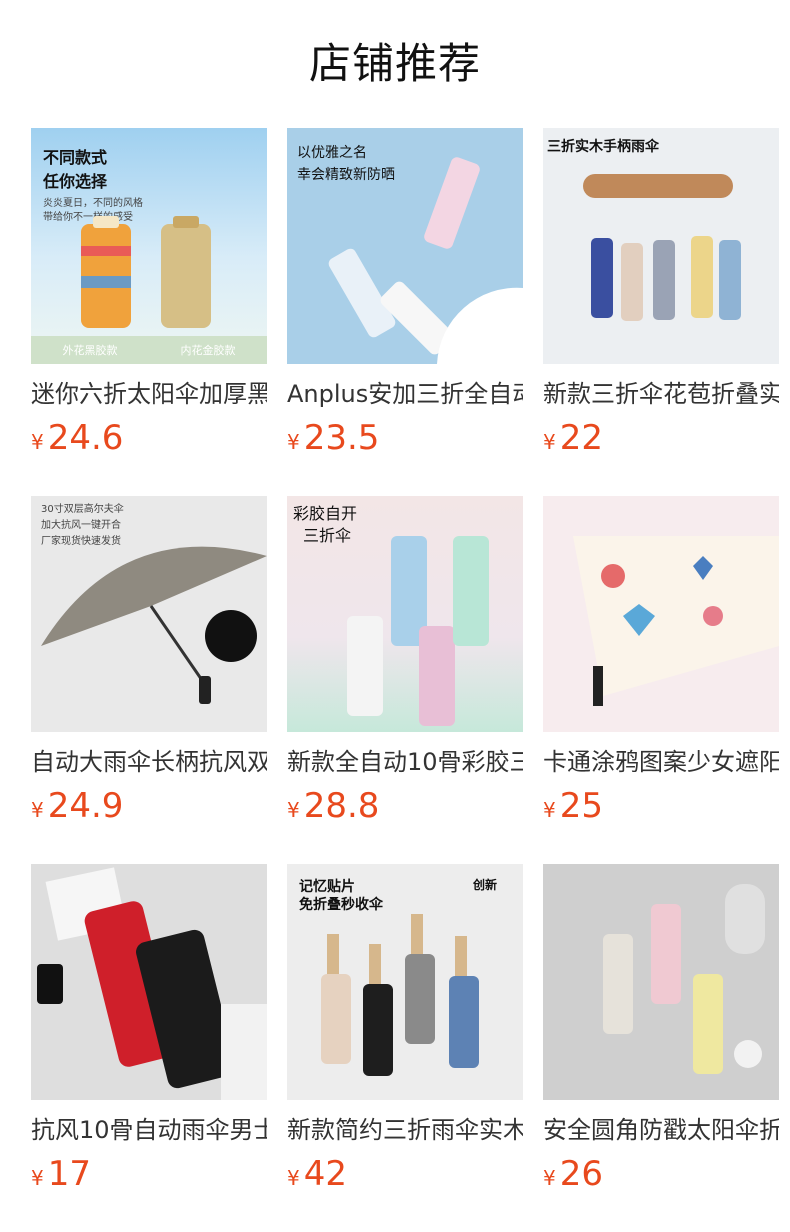  What do you see at coordinates (149, 1177) in the screenshot?
I see `product-price: ¥17` at bounding box center [149, 1177].